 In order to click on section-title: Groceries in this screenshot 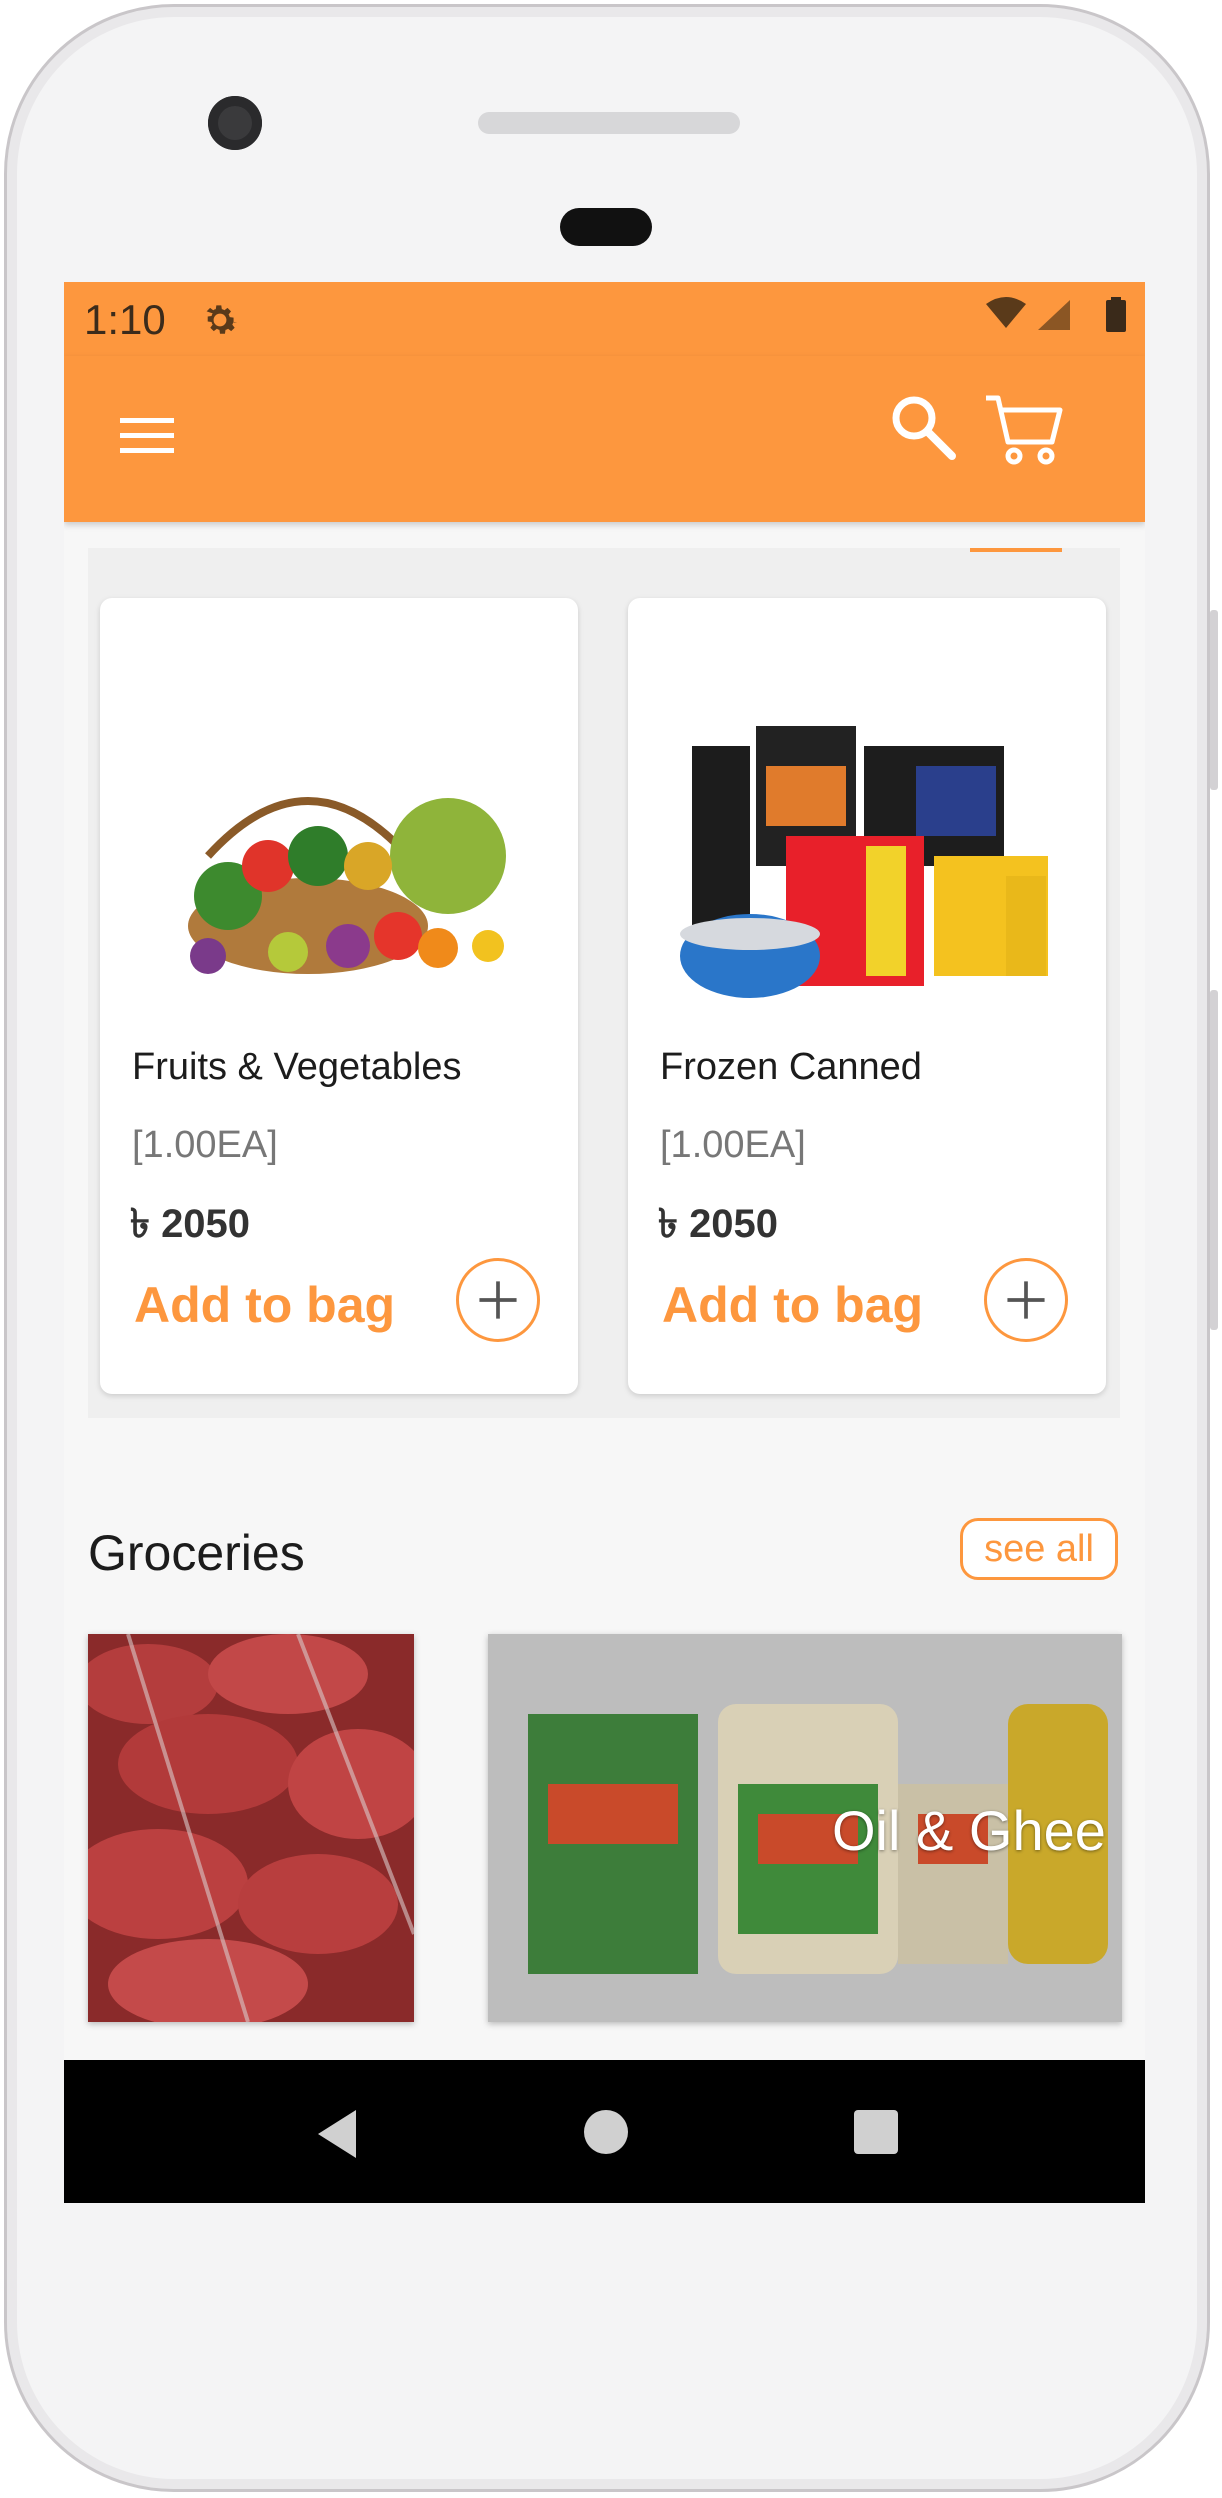, I will do `click(196, 1553)`.